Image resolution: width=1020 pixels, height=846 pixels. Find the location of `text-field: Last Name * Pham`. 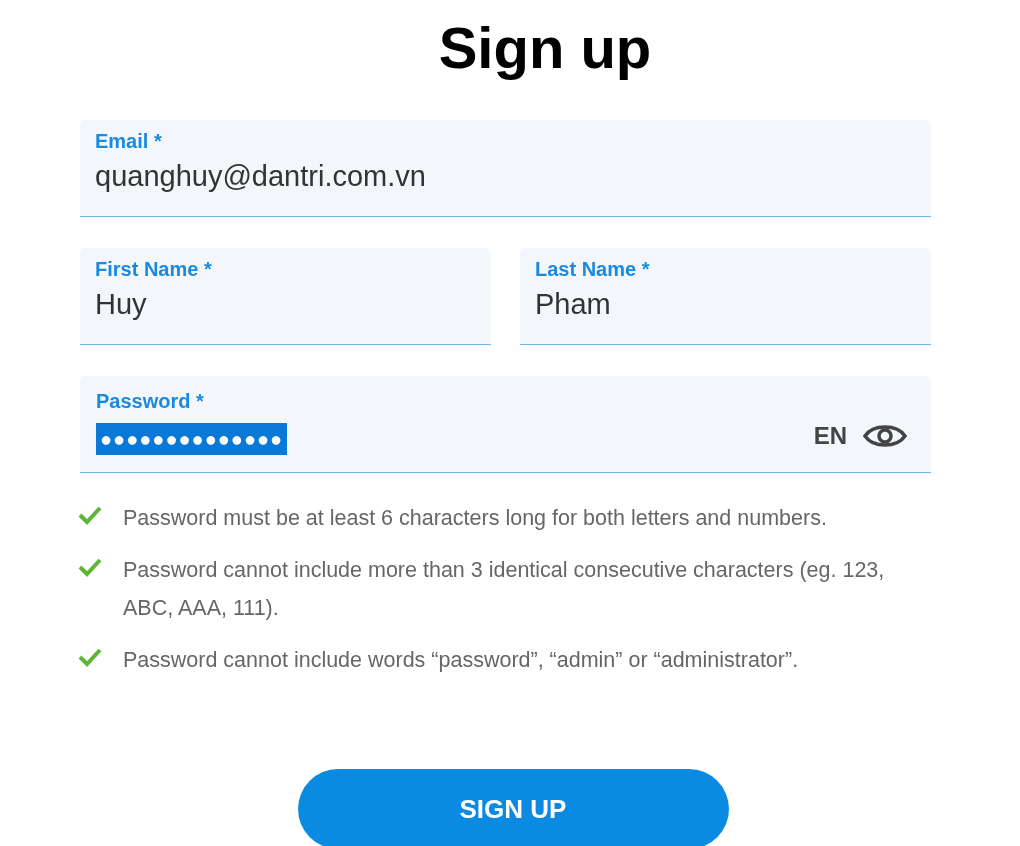

text-field: Last Name * Pham is located at coordinates (725, 296).